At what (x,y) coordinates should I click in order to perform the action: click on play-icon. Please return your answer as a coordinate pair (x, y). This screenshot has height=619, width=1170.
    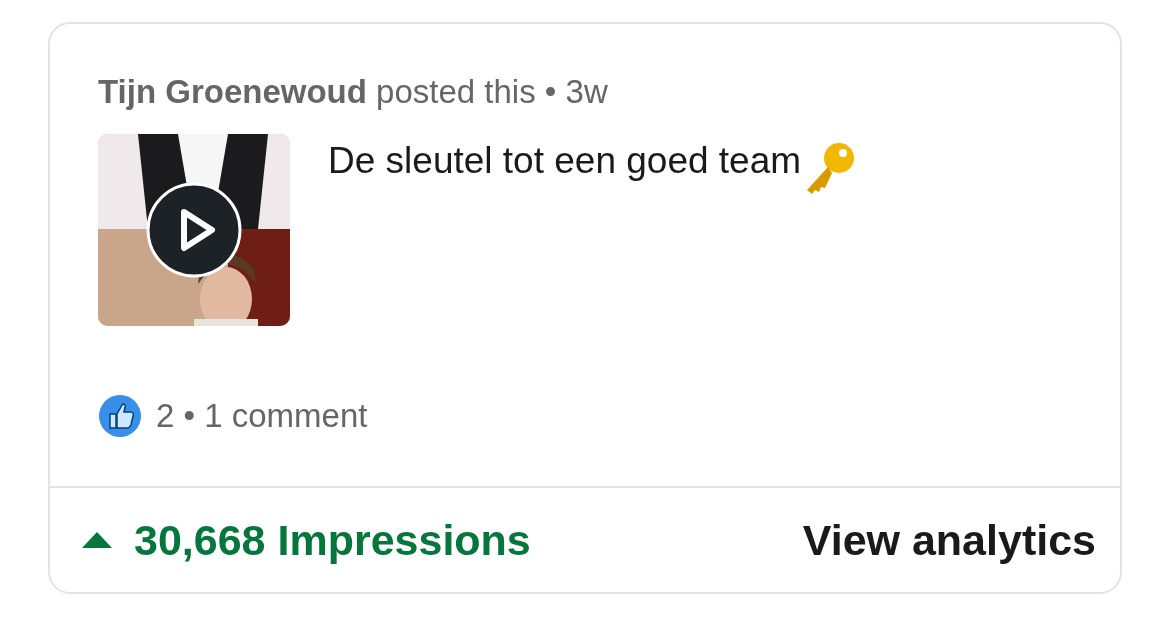
    Looking at the image, I should click on (194, 229).